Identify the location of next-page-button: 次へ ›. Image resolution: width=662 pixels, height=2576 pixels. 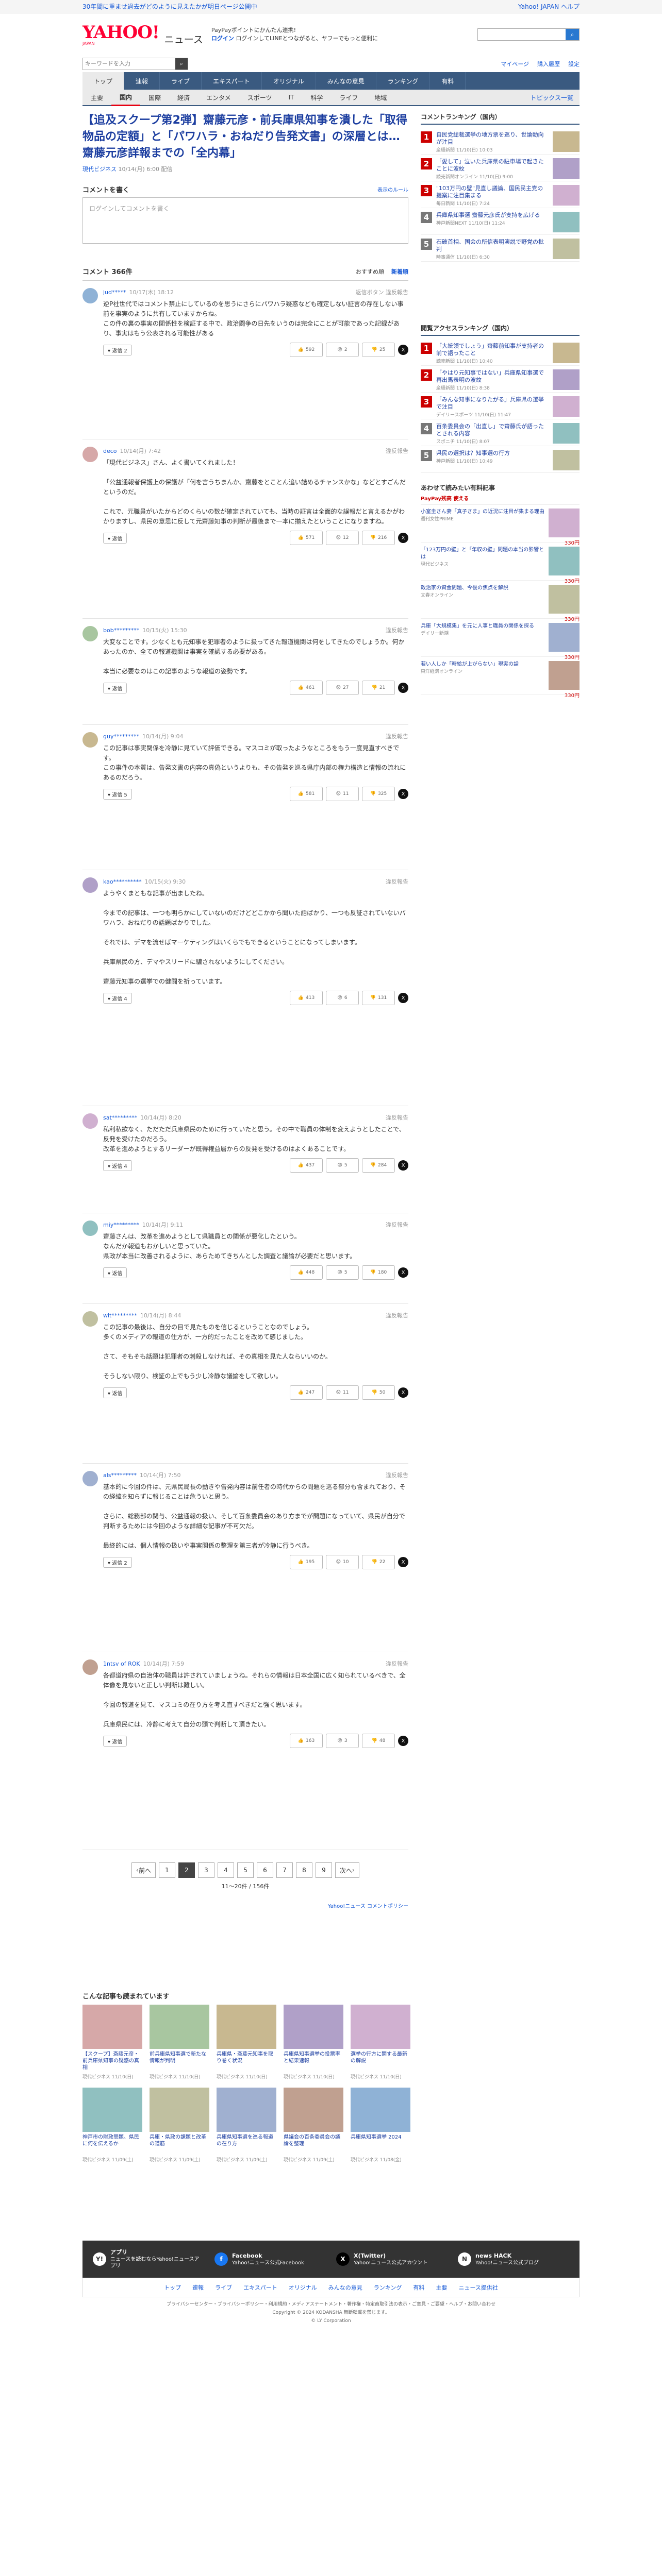
(347, 1870).